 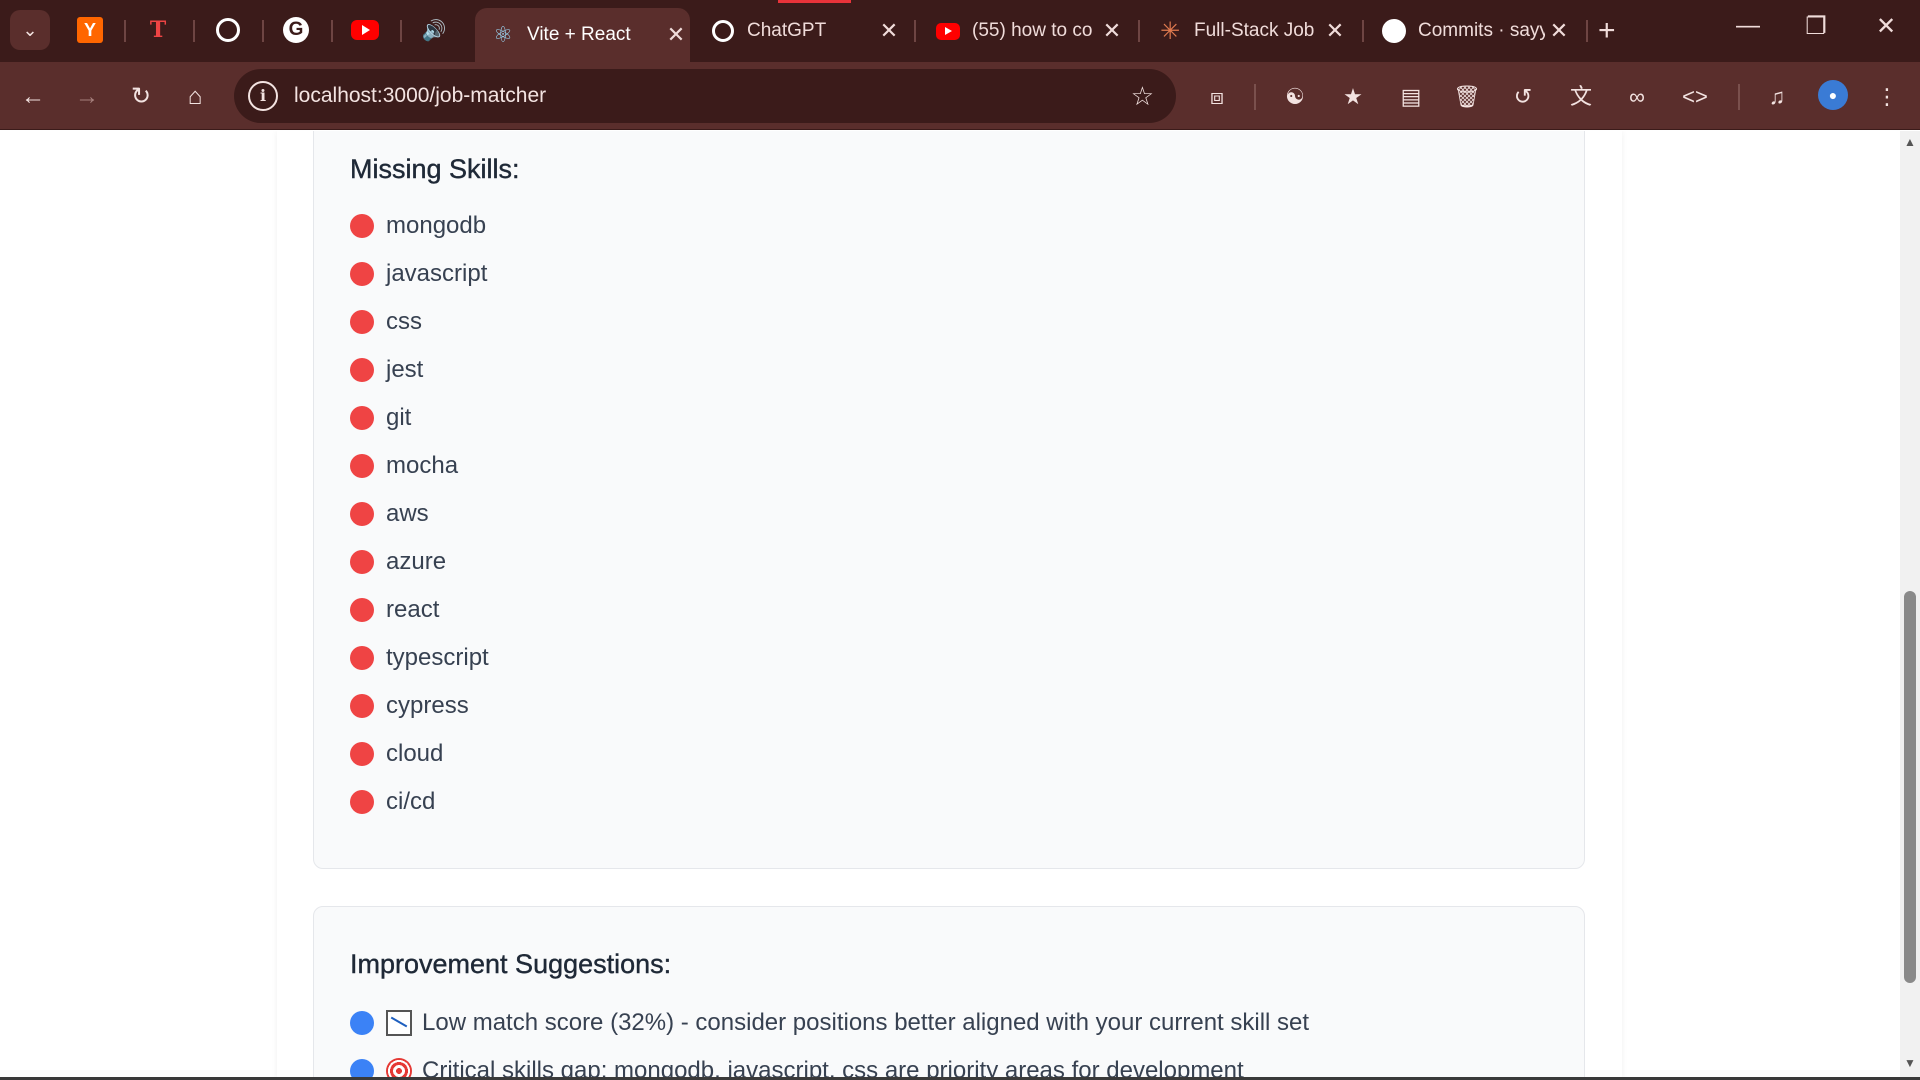 What do you see at coordinates (405, 369) in the screenshot?
I see `skill-name: jest` at bounding box center [405, 369].